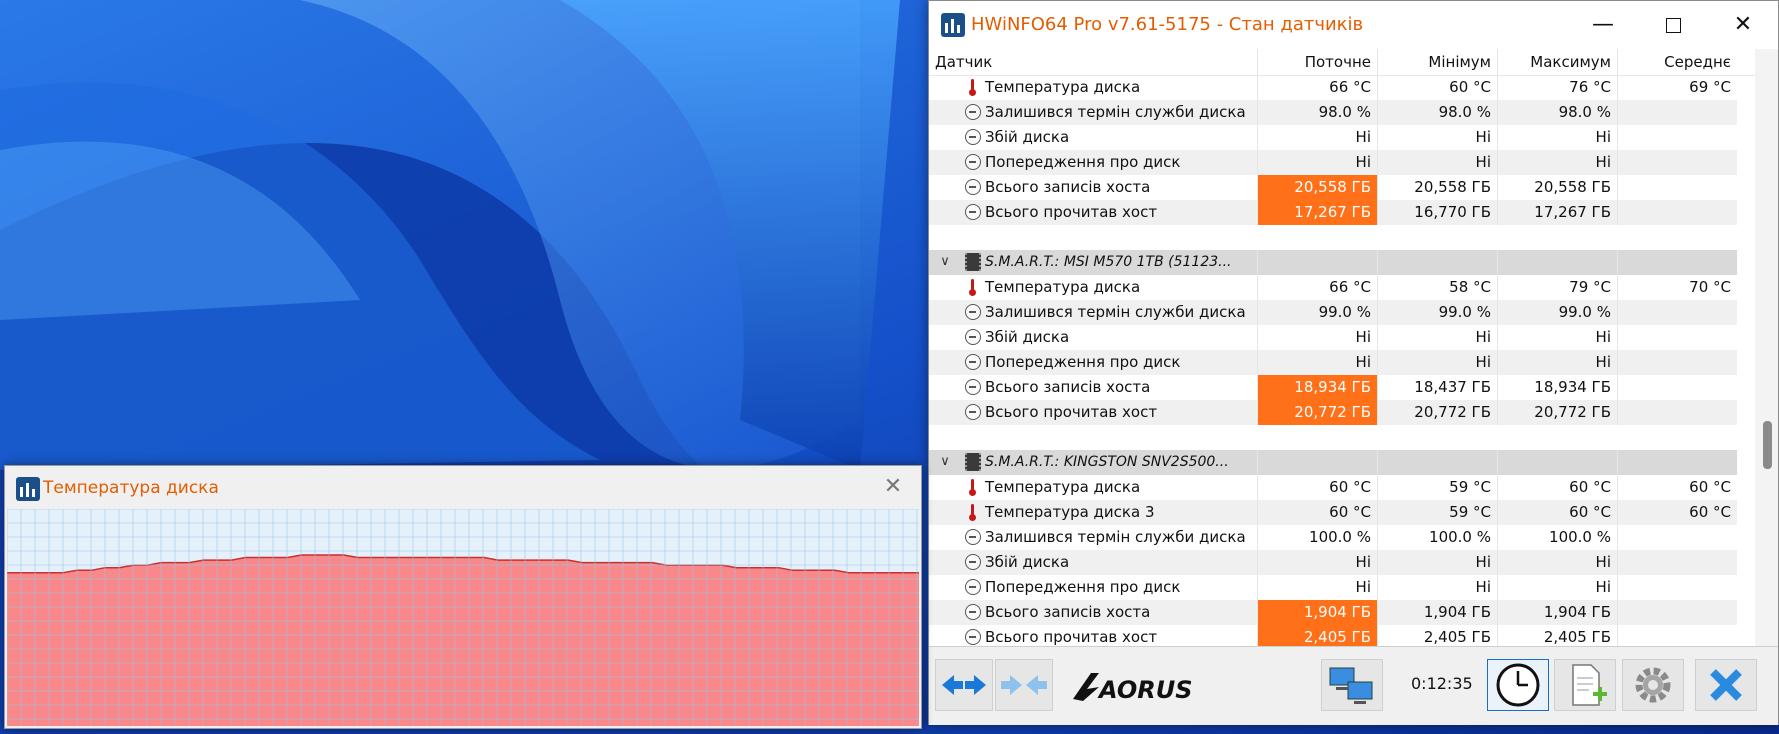  I want to click on column-header-average: Середнє, so click(1677, 62).